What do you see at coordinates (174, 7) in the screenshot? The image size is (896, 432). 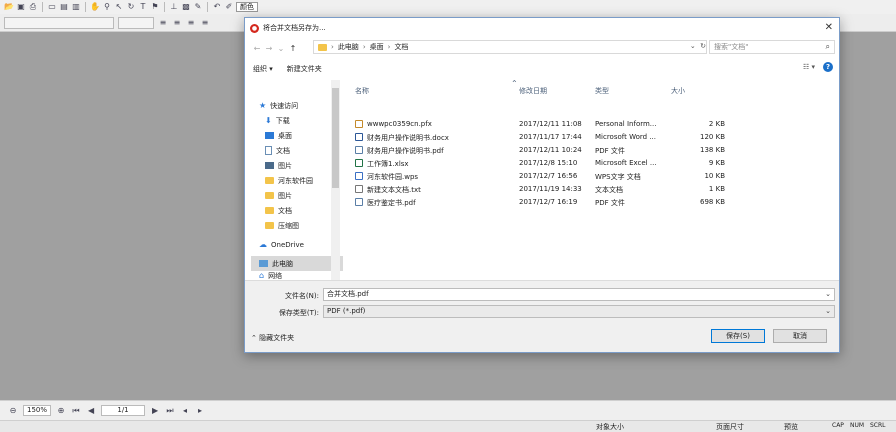 I see `pin-icon: ⊥` at bounding box center [174, 7].